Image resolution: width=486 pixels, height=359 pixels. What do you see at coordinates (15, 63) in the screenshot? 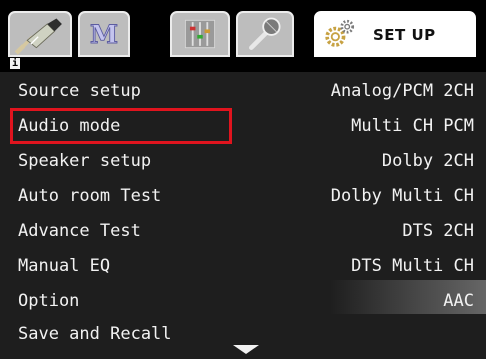
I see `info-icon: i` at bounding box center [15, 63].